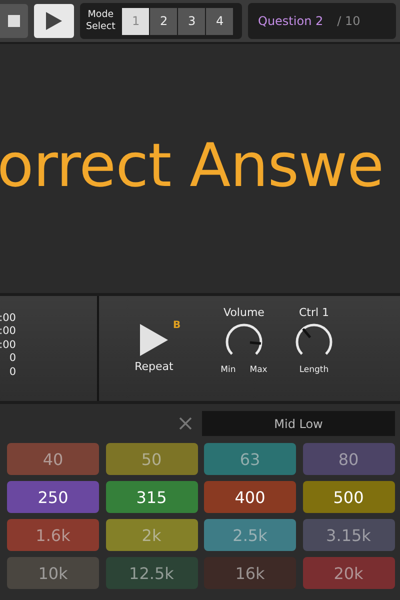 The image size is (400, 600). What do you see at coordinates (348, 21) in the screenshot?
I see `question-total: / 10` at bounding box center [348, 21].